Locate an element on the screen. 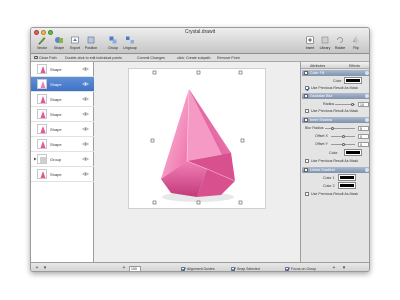  color-fill-swatch is located at coordinates (353, 80).